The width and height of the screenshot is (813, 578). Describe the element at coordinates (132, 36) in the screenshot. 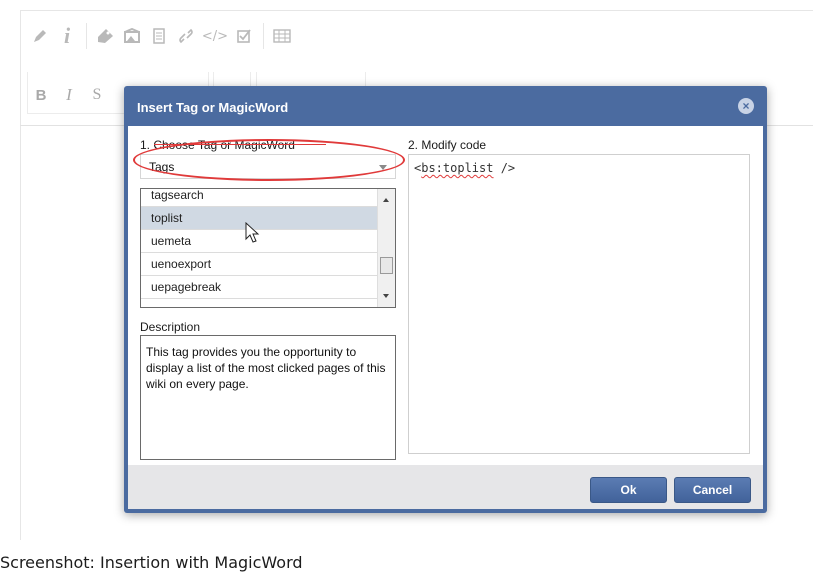

I see `image-icon` at that location.